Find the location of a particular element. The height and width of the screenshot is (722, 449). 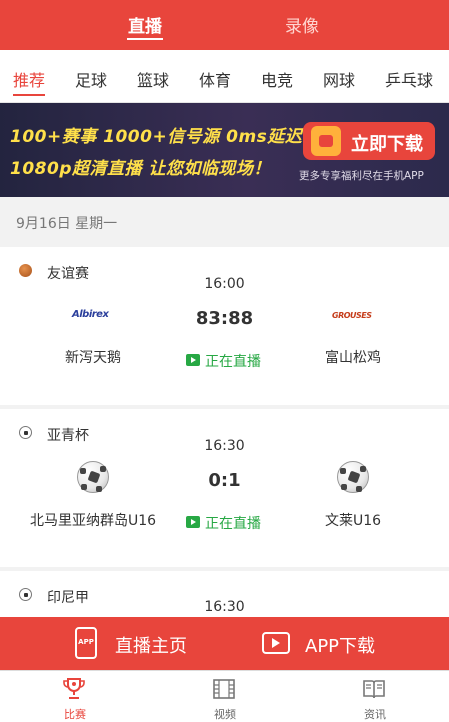

tab-live: 直播 is located at coordinates (145, 24).